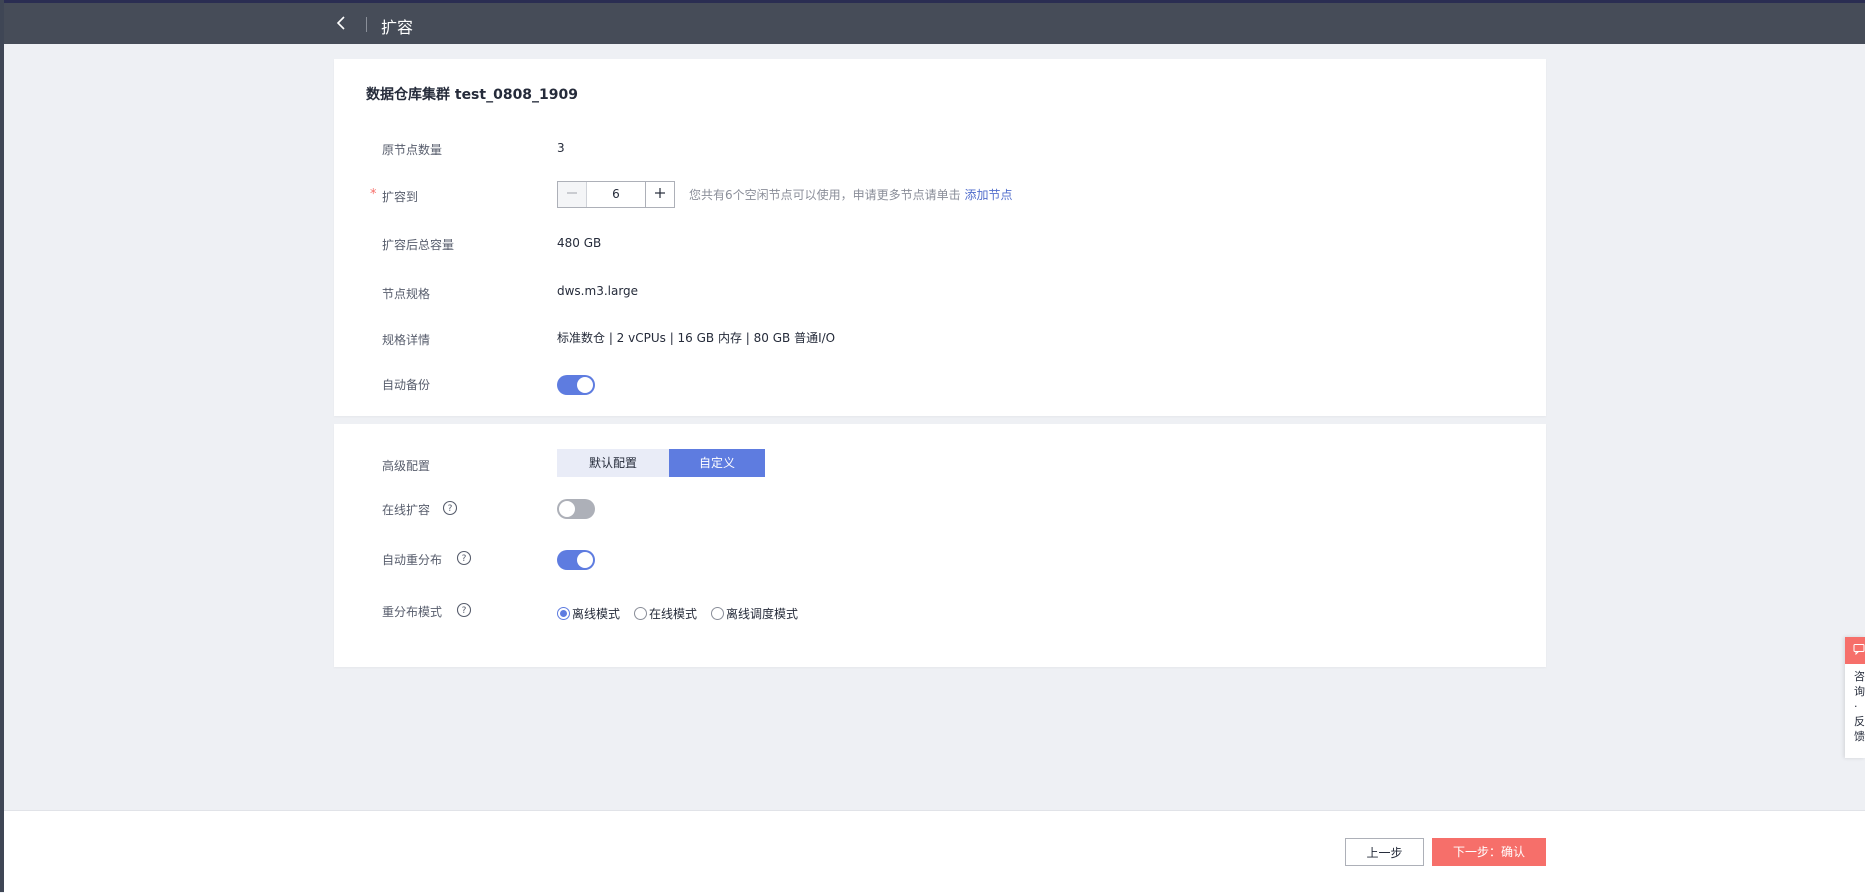 Image resolution: width=1865 pixels, height=893 pixels. Describe the element at coordinates (412, 612) in the screenshot. I see `redistribute-mode-label: 重分布模式` at that location.